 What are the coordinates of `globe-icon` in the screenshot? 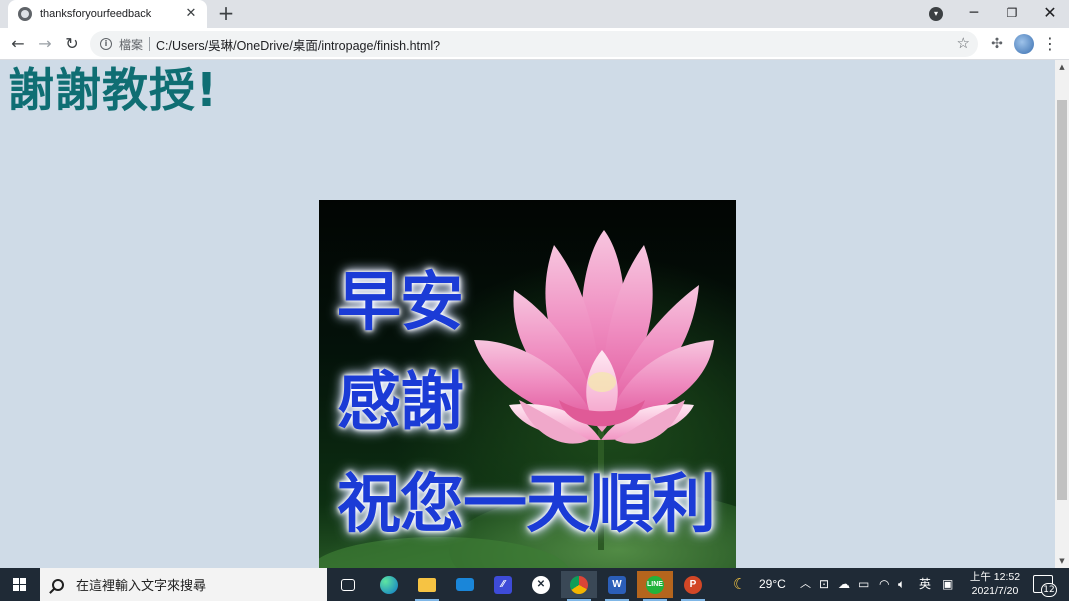 It's located at (25, 14).